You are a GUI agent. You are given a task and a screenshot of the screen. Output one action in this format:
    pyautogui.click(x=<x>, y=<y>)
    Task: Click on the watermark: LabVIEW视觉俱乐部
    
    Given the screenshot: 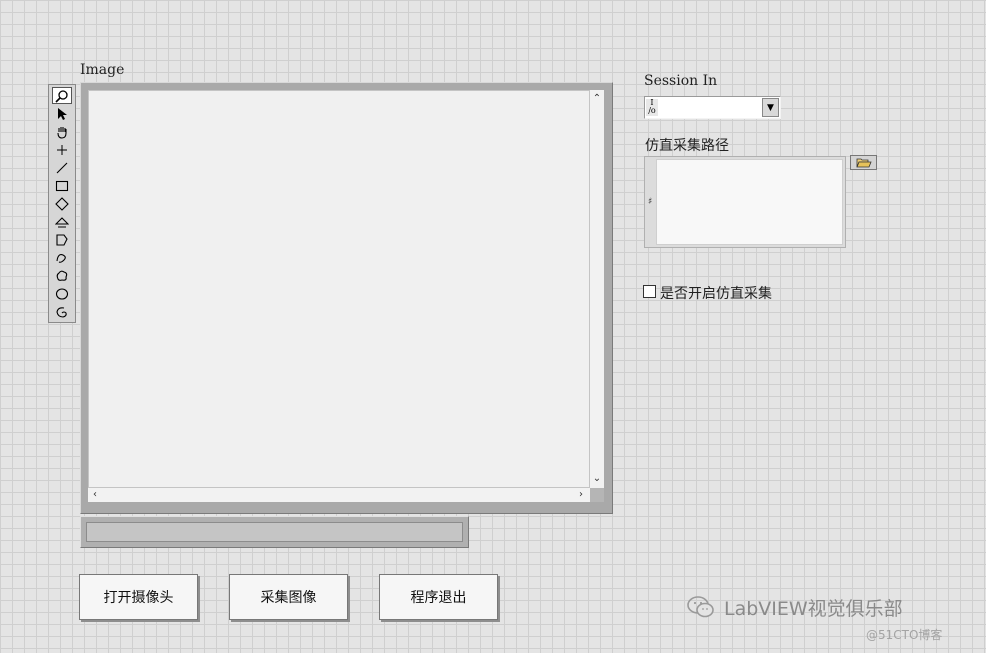 What is the action you would take?
    pyautogui.click(x=826, y=607)
    